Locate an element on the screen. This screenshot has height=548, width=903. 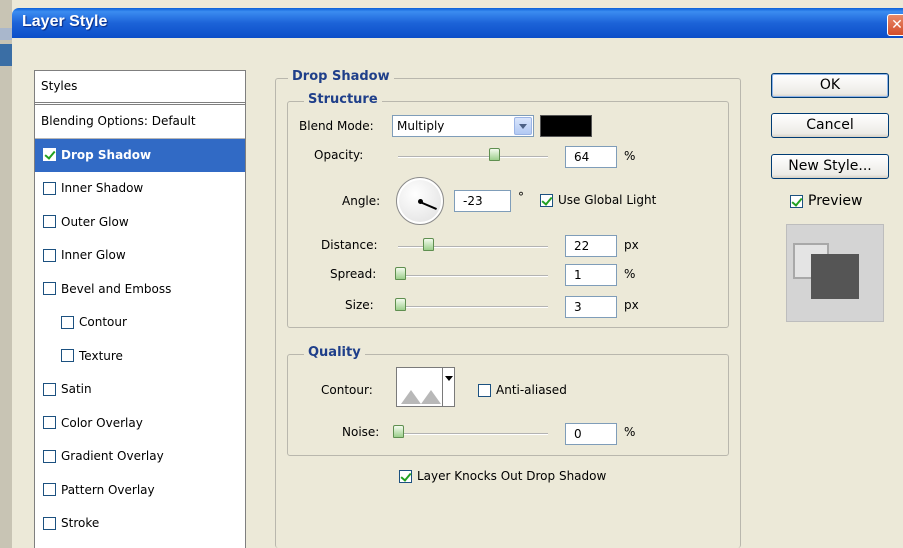
background-window-edge is located at coordinates (6, 274).